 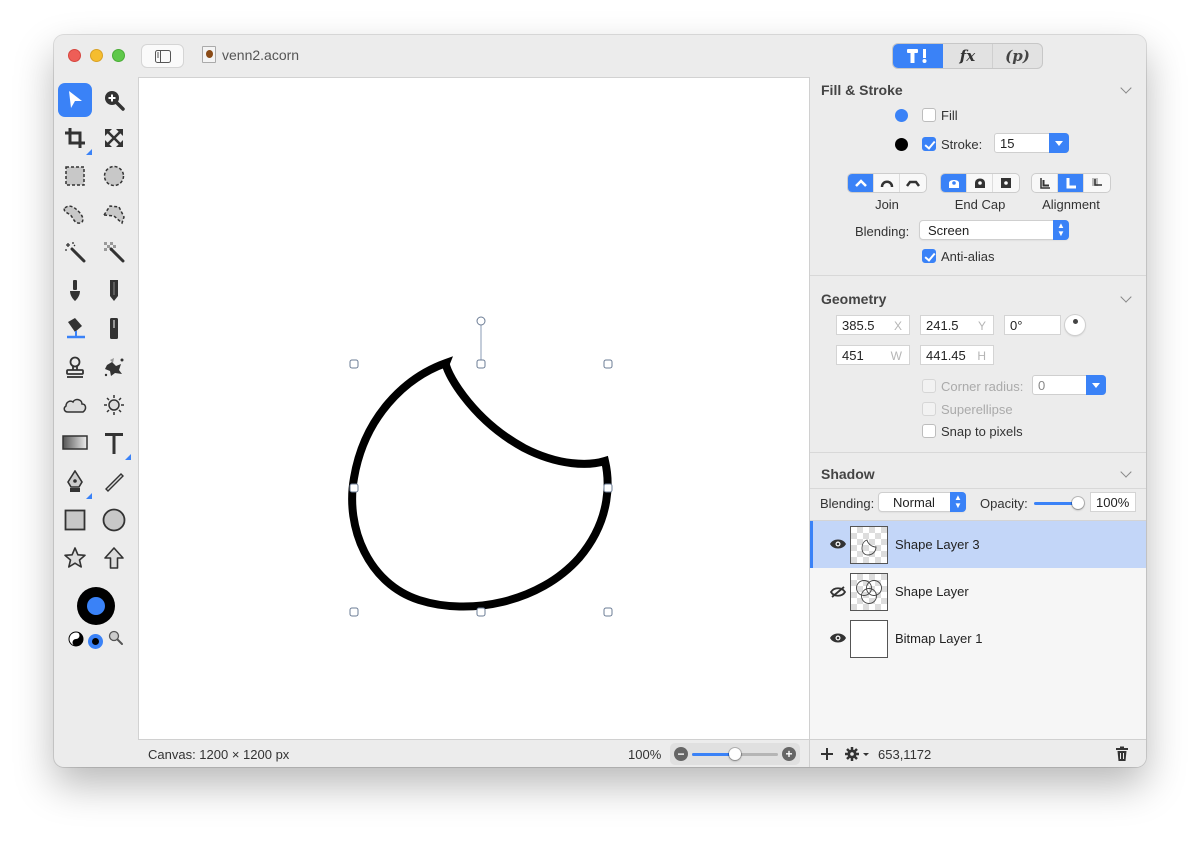 I want to click on resize-handle-top-right, so click(x=608, y=364).